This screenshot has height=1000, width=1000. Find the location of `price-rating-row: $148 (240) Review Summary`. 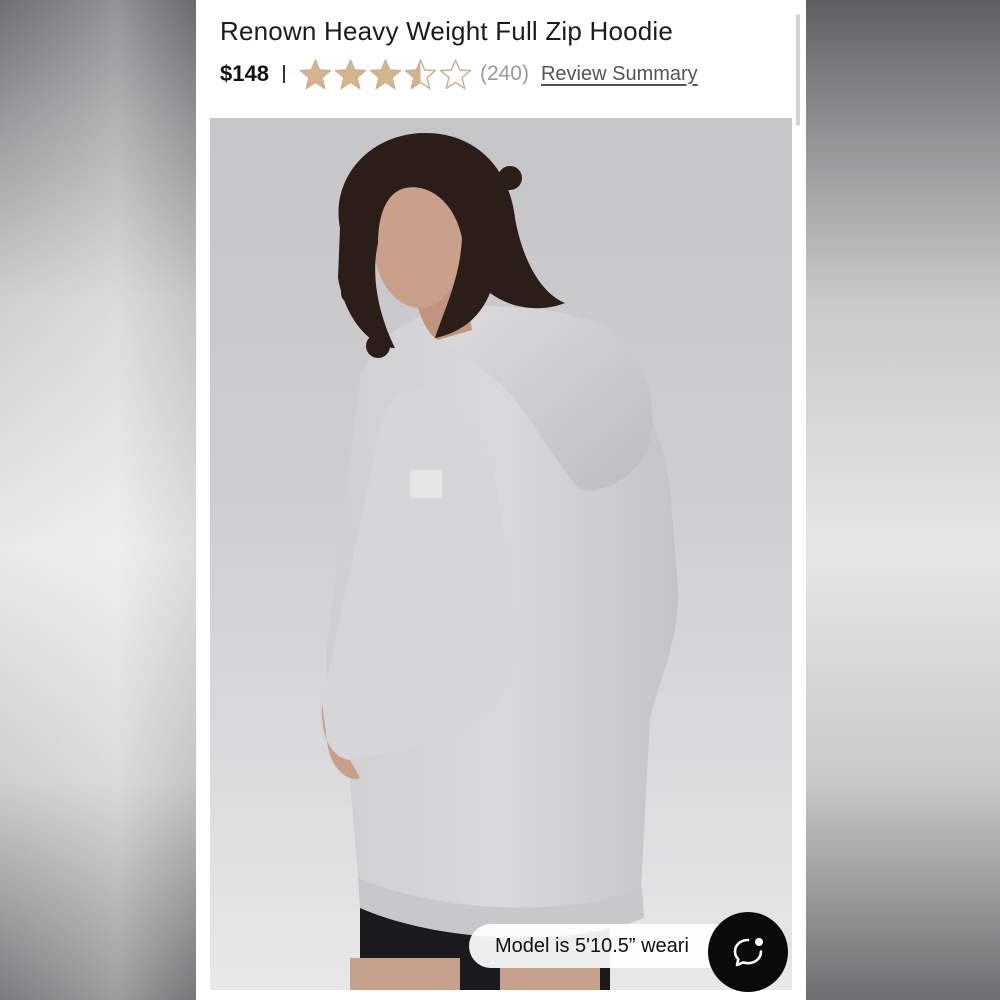

price-rating-row: $148 (240) Review Summary is located at coordinates (459, 74).